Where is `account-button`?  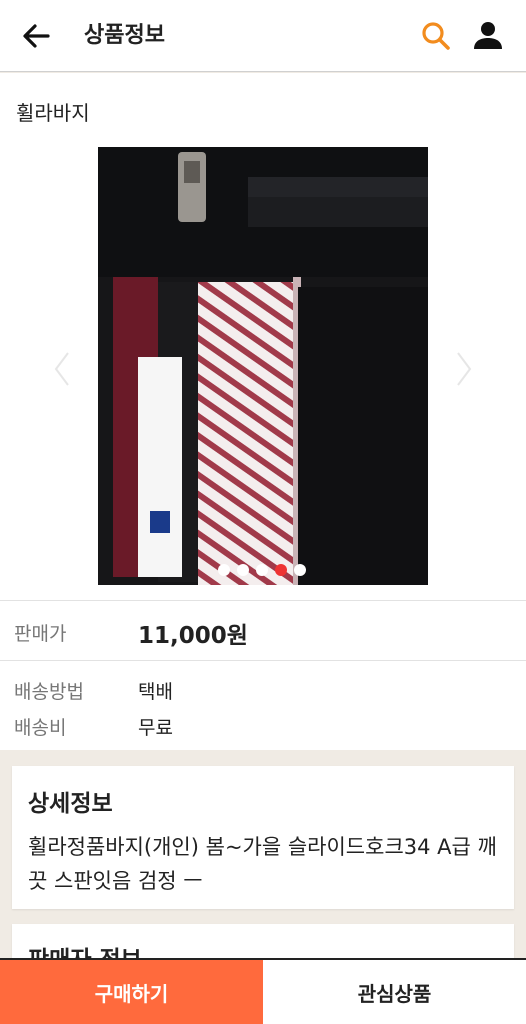
account-button is located at coordinates (488, 36).